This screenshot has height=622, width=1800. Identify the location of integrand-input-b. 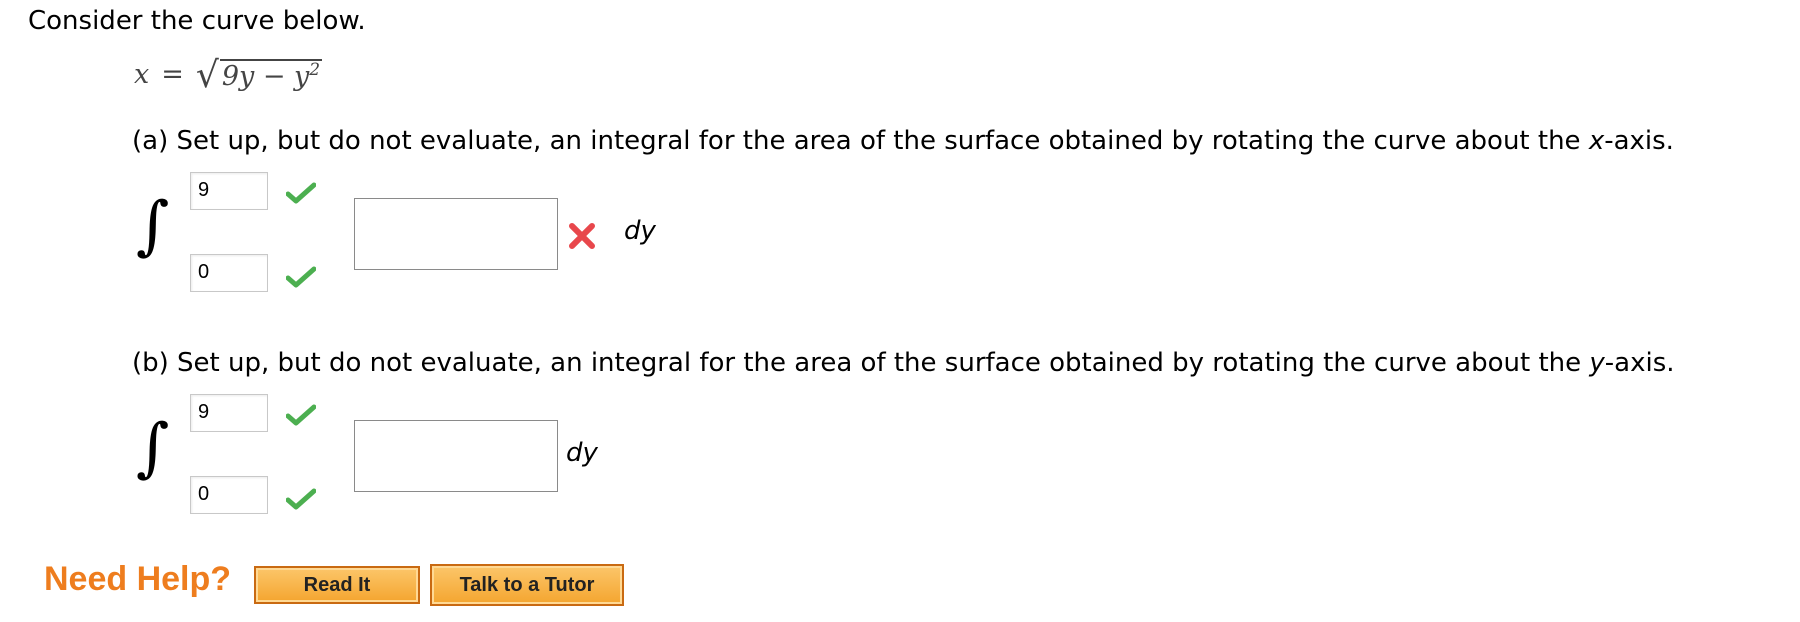
(456, 456).